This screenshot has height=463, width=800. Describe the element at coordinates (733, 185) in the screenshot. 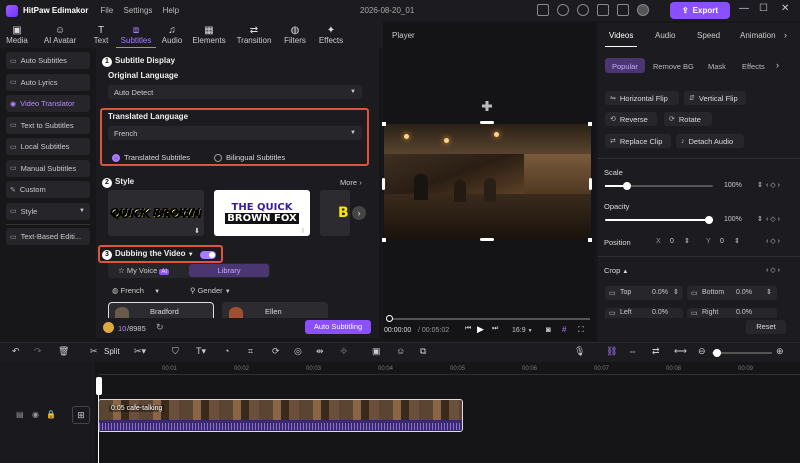

I see `scale-value: 100%` at that location.